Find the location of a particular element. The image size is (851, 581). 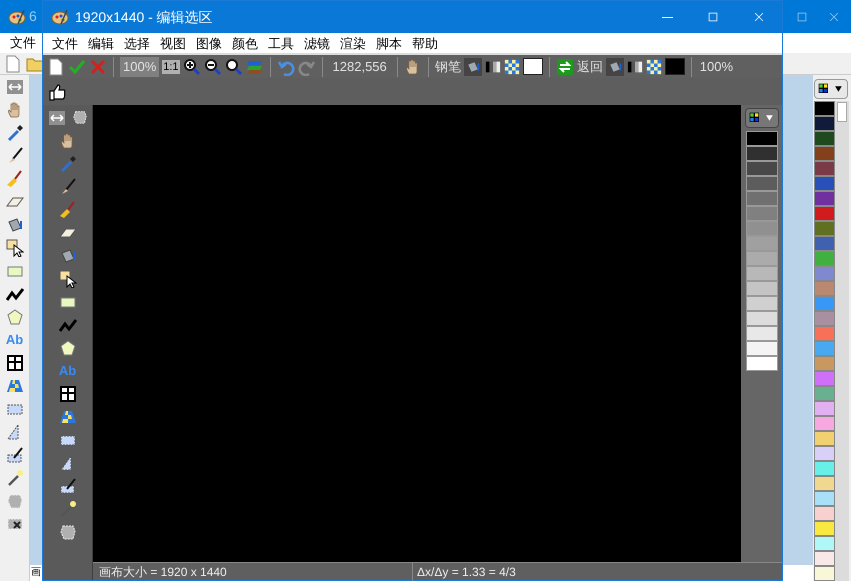

menu-item: 帮助 is located at coordinates (425, 43).